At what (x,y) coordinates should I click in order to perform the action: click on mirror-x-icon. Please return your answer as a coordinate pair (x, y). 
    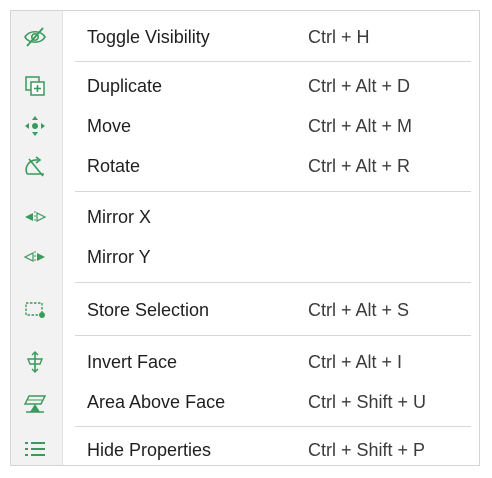
    Looking at the image, I should click on (35, 217).